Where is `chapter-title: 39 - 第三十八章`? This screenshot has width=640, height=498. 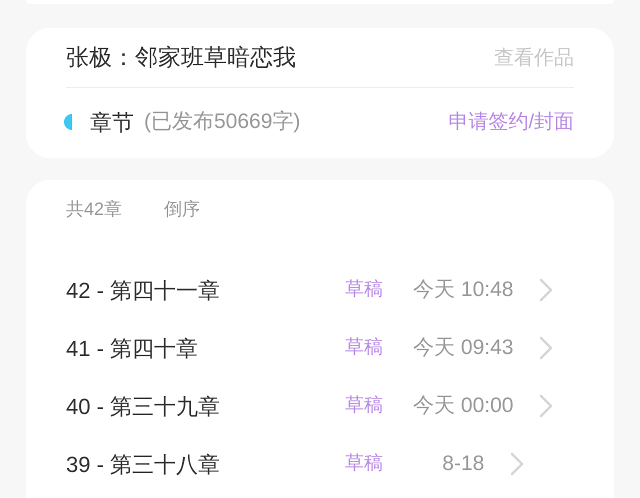
chapter-title: 39 - 第三十八章 is located at coordinates (144, 464).